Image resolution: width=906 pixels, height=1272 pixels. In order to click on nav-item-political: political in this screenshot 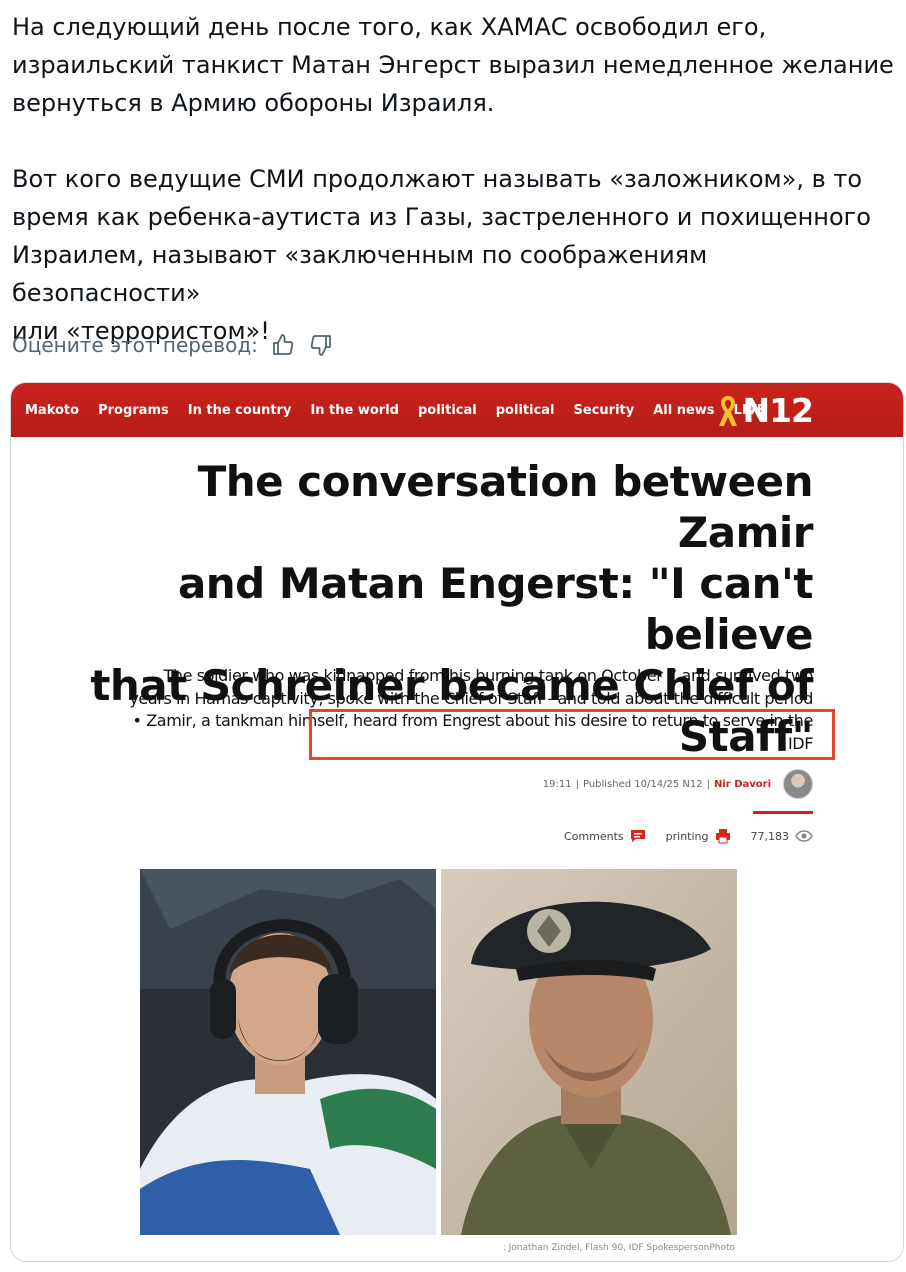, I will do `click(447, 410)`.